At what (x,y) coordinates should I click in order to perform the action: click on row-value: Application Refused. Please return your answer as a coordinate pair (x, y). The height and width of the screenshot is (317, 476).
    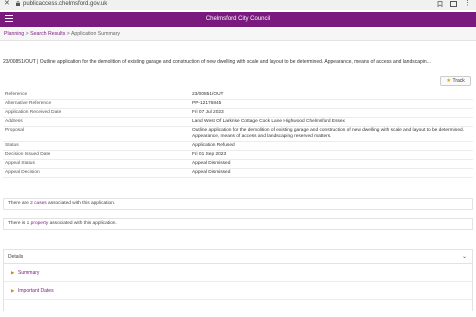
    Looking at the image, I should click on (213, 145).